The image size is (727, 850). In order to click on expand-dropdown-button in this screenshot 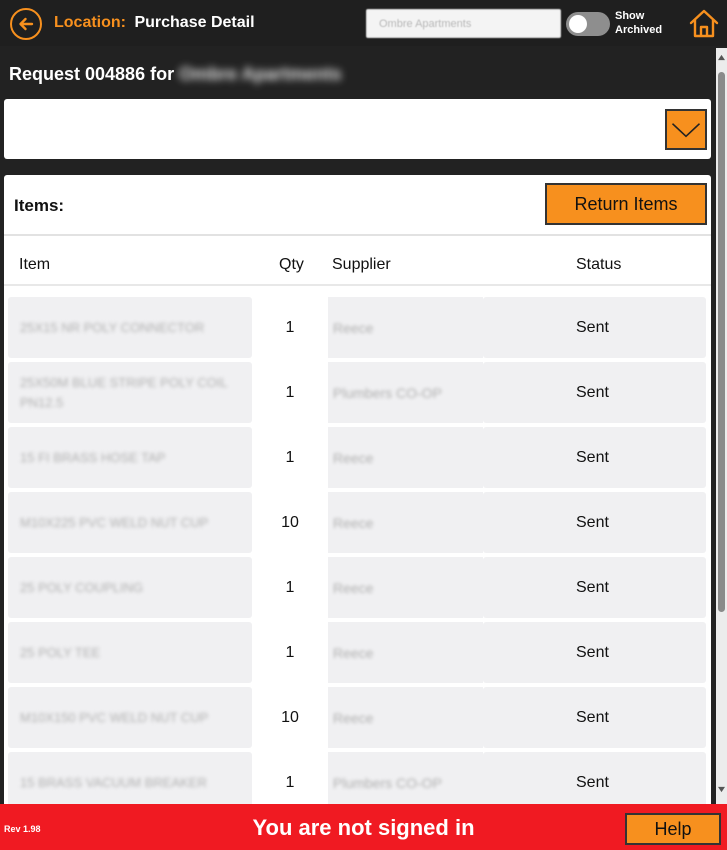, I will do `click(686, 129)`.